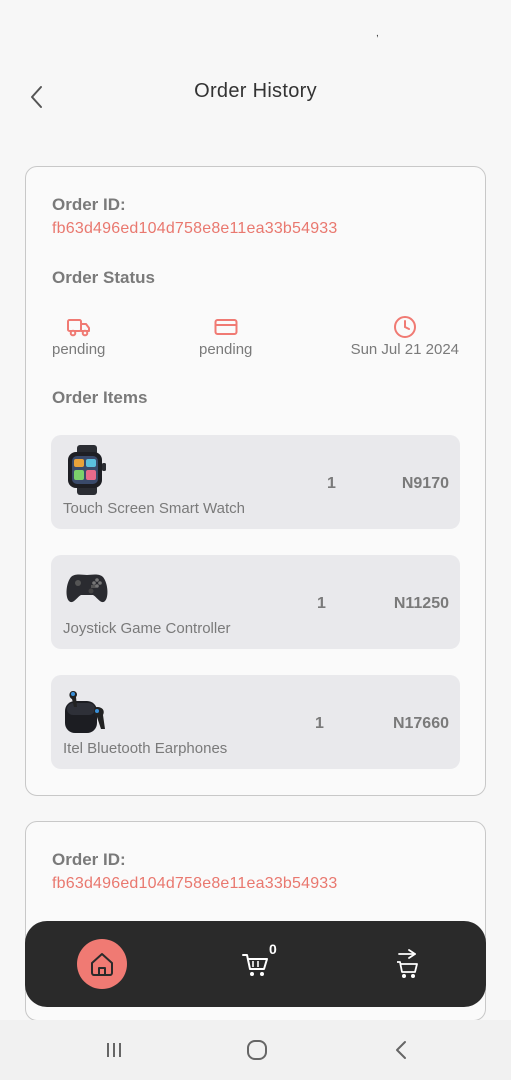 The height and width of the screenshot is (1080, 511). I want to click on delivery-status-text: pending, so click(79, 349).